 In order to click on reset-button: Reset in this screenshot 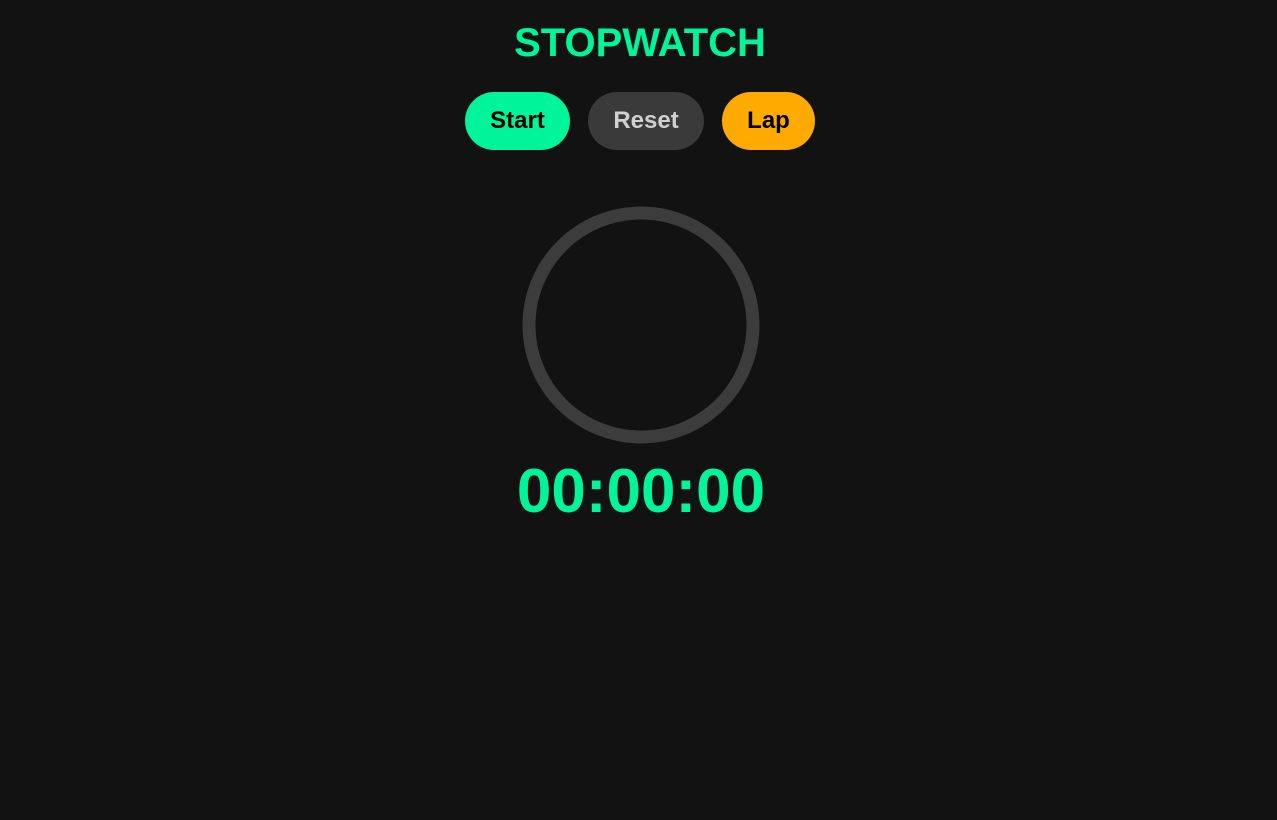, I will do `click(646, 121)`.